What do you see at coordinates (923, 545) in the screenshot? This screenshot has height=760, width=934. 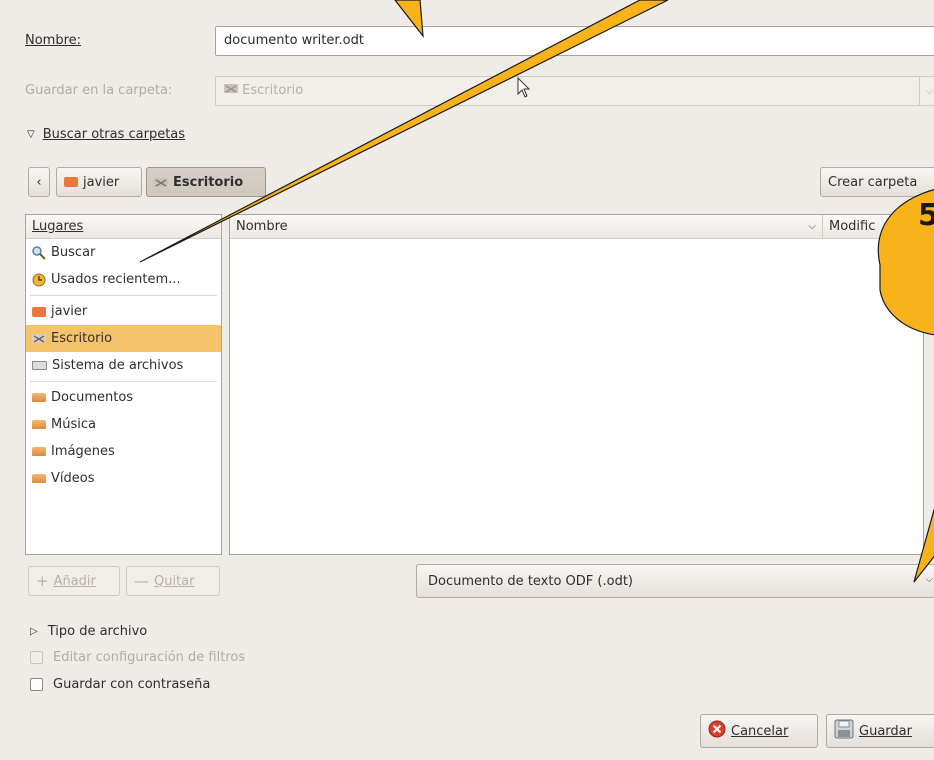 I see `callout-pointer-filter` at bounding box center [923, 545].